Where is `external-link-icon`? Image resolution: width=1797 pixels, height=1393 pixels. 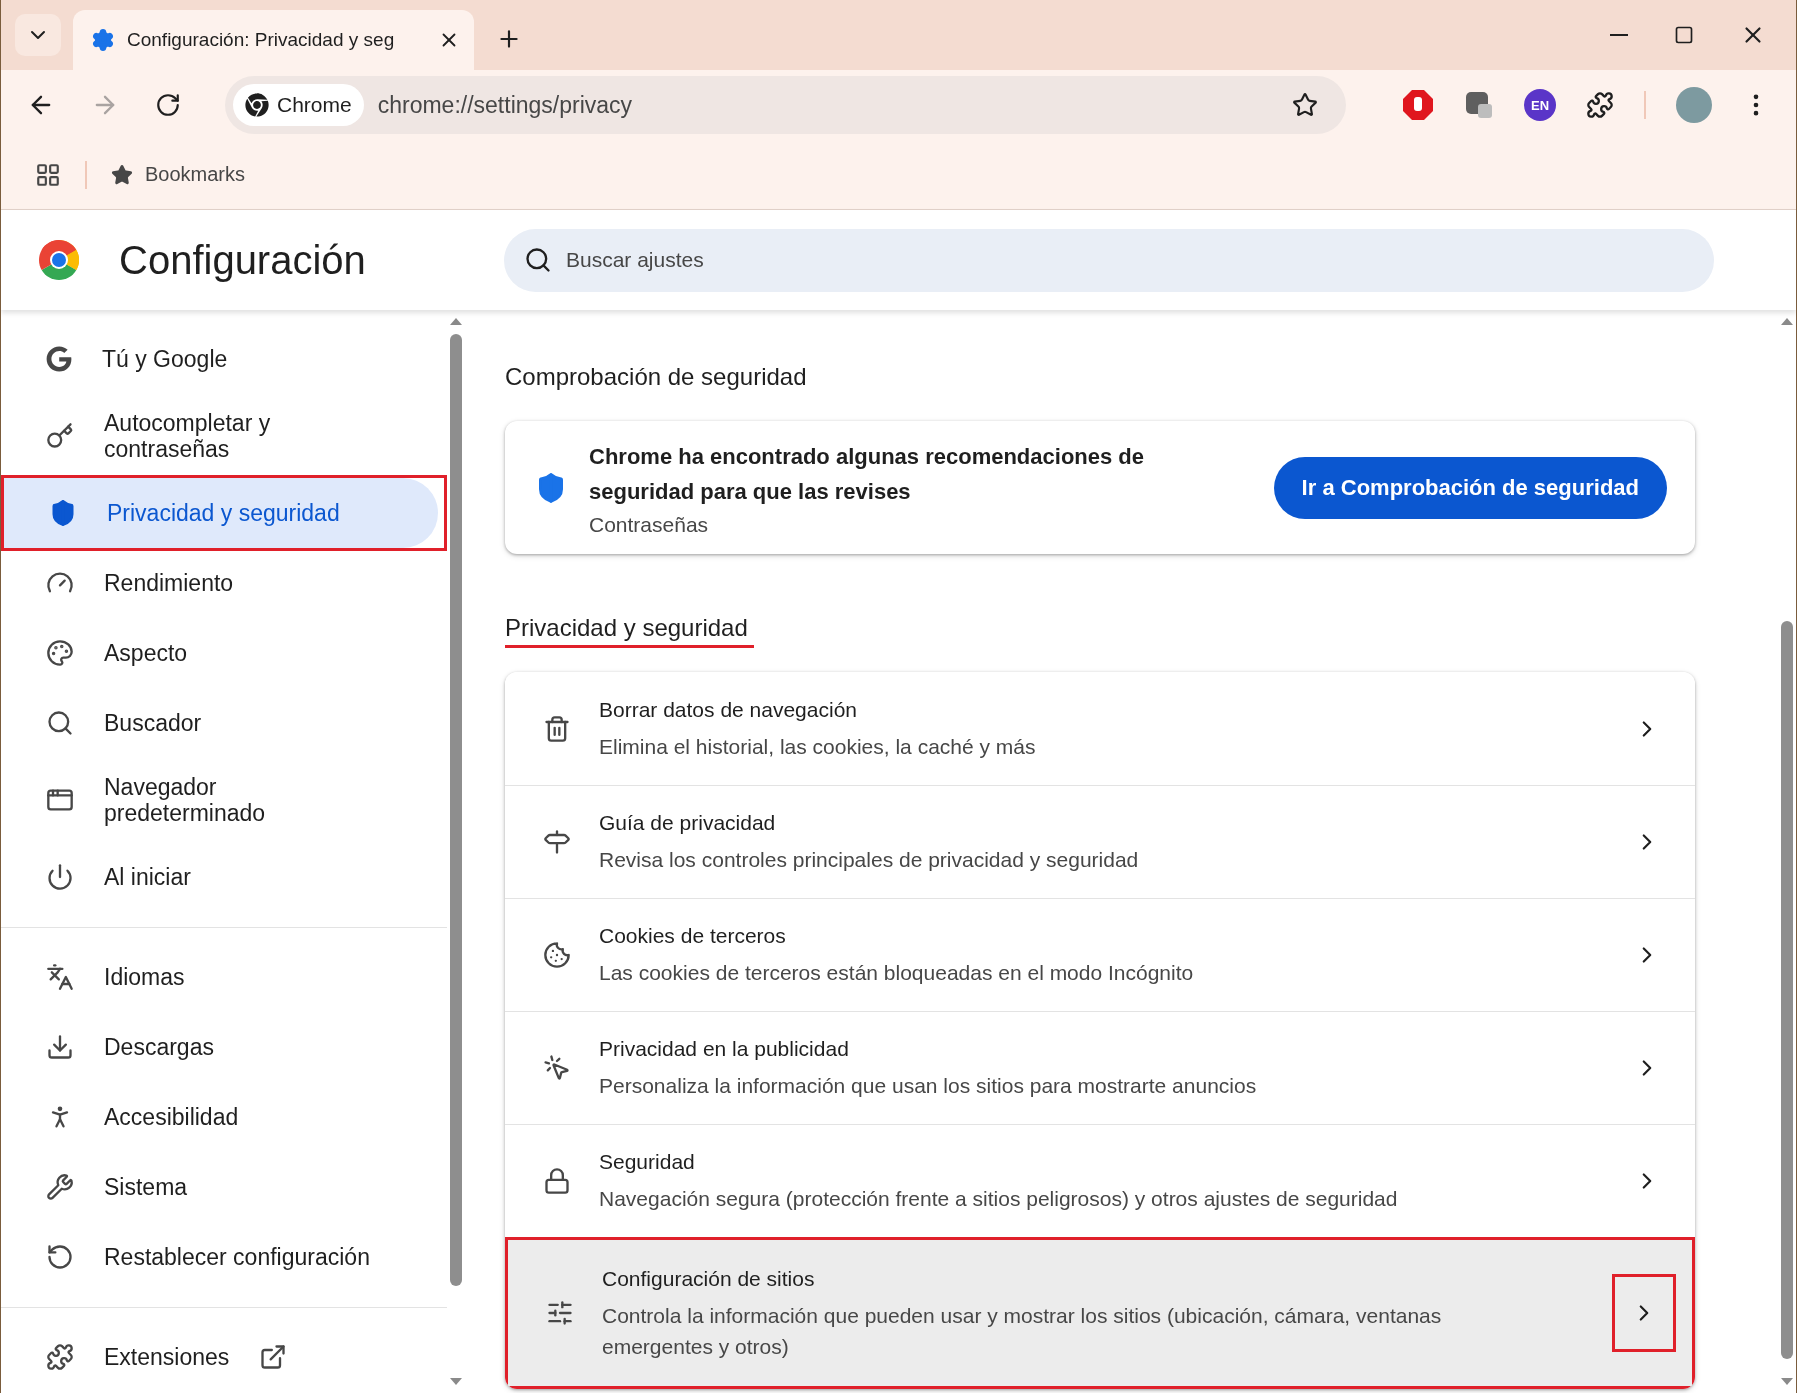 external-link-icon is located at coordinates (273, 1357).